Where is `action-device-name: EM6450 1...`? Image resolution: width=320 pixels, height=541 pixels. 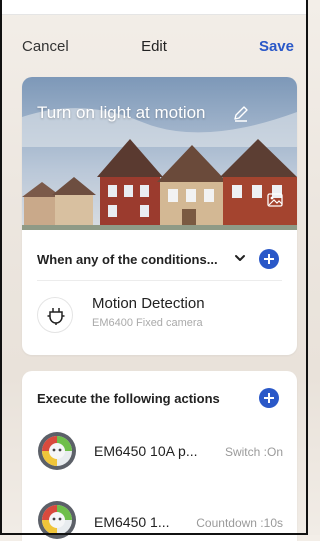 action-device-name: EM6450 1... is located at coordinates (132, 522).